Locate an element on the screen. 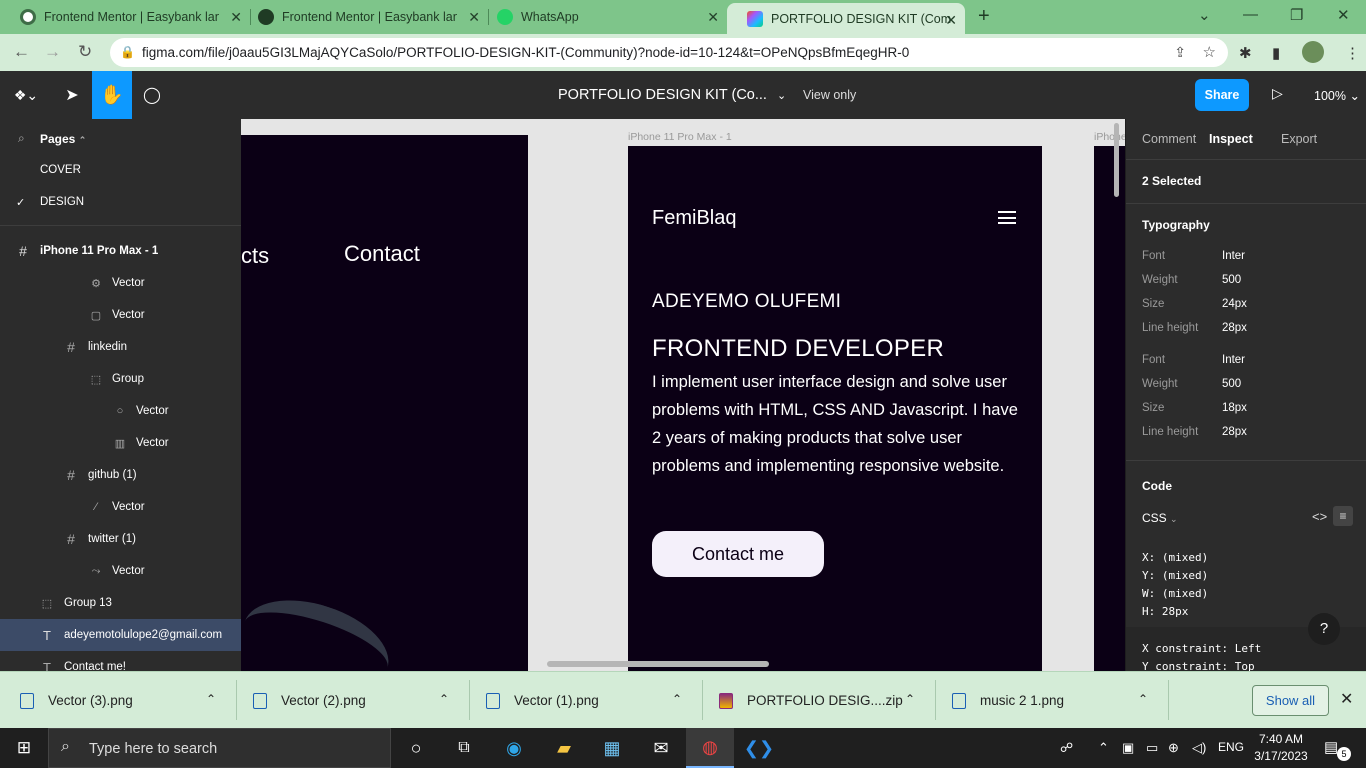 Image resolution: width=1366 pixels, height=768 pixels. download-item: PORTFOLIO DESIG....zip ⌃ is located at coordinates (817, 700).